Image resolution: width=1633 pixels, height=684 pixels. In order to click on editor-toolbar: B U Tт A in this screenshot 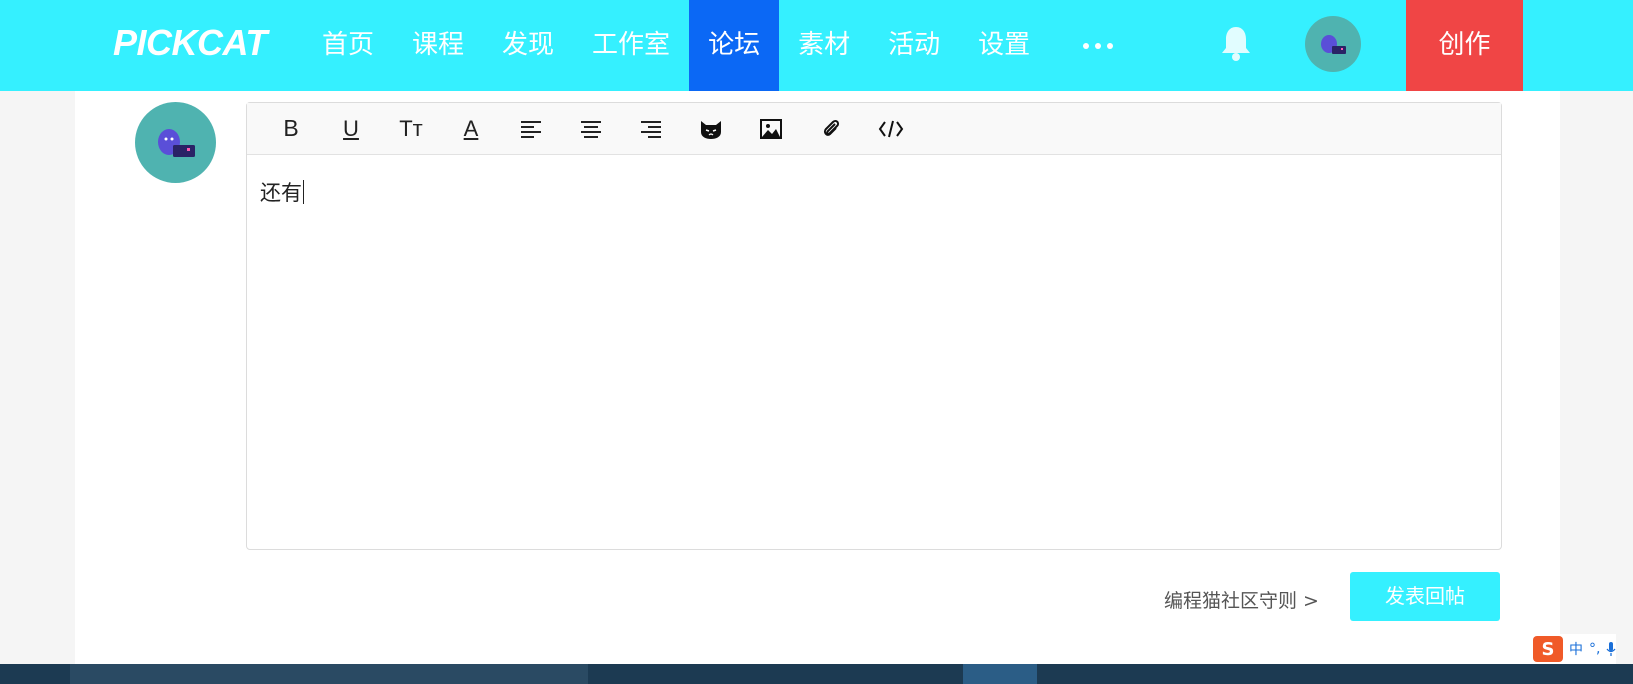, I will do `click(874, 129)`.